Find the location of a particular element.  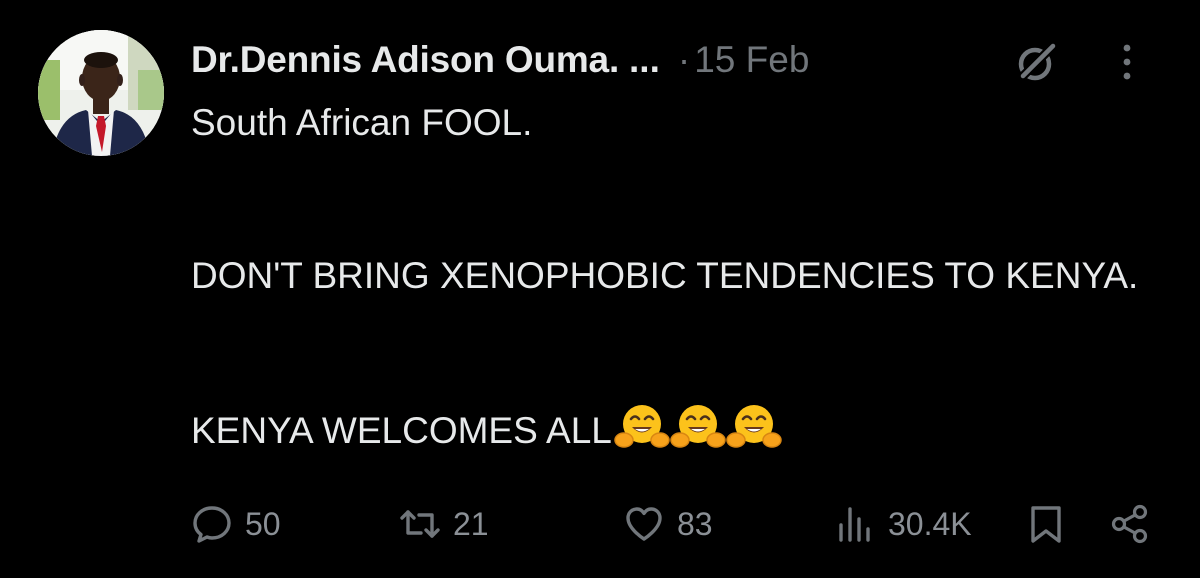

profile-photo is located at coordinates (101, 93).